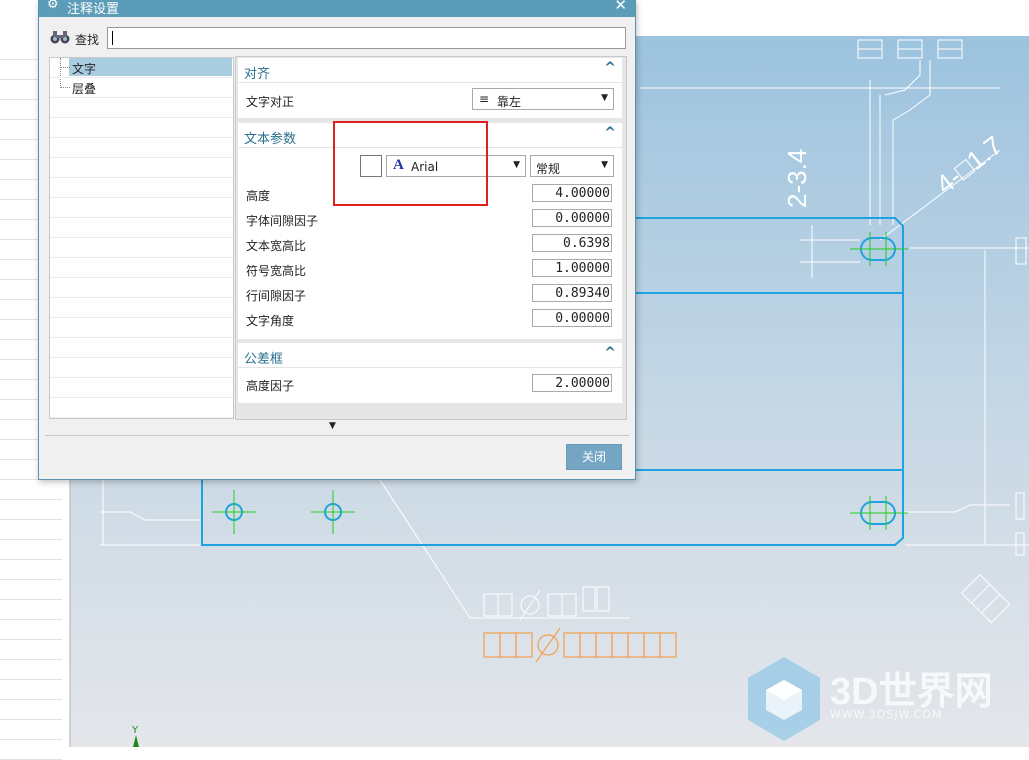  What do you see at coordinates (430, 88) in the screenshot?
I see `section-align: 对齐 ^ 文字对正 ≡ 靠左 ▼` at bounding box center [430, 88].